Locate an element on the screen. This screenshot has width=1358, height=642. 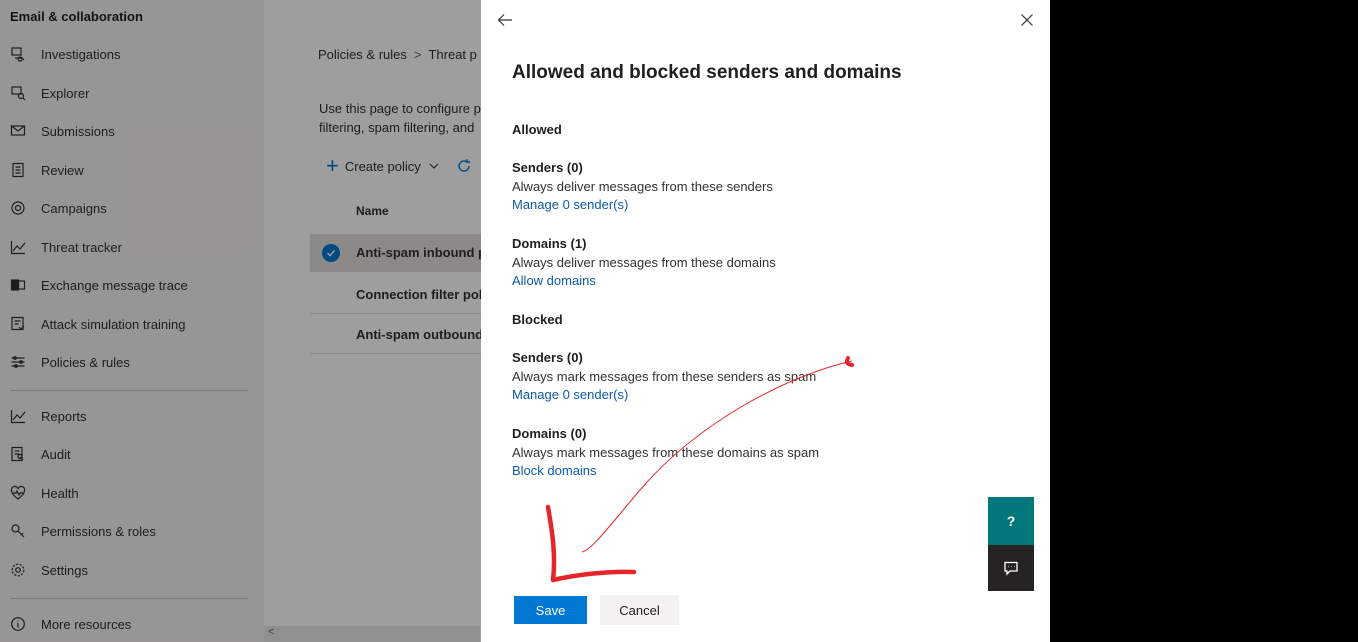
panel-title: Allowed and blocked senders and domains is located at coordinates (707, 72).